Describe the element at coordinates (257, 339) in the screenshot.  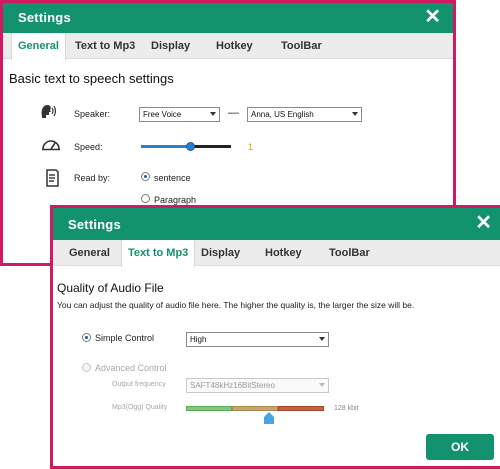
I see `simple-quality-select: High` at that location.